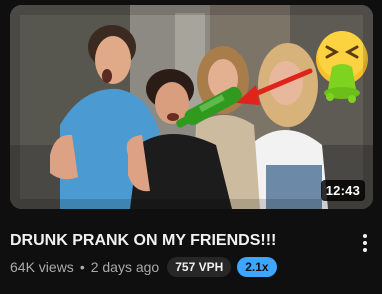 The image size is (382, 294). Describe the element at coordinates (342, 190) in the screenshot. I see `video-duration-badge: 12:43` at that location.